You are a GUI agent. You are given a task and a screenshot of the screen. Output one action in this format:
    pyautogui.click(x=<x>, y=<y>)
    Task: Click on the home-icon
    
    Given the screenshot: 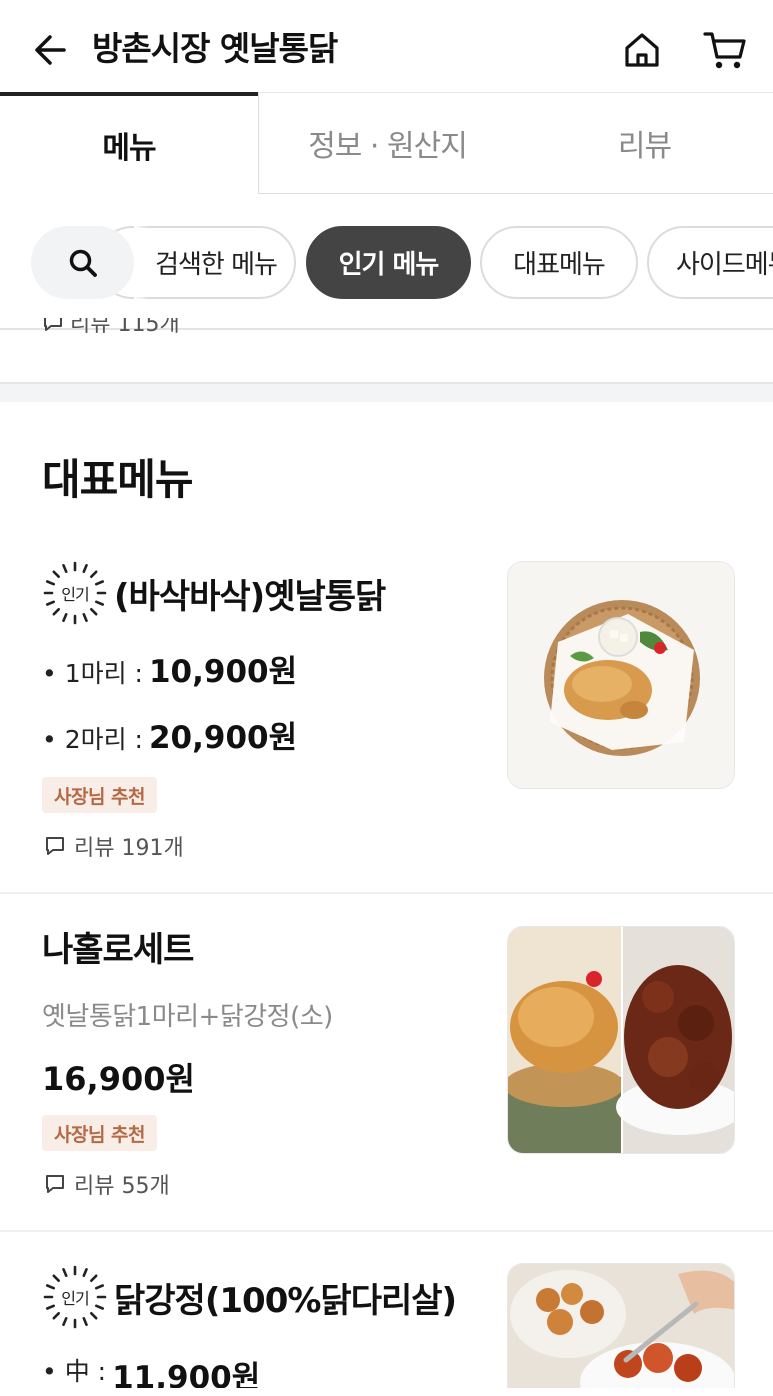 What is the action you would take?
    pyautogui.click(x=642, y=50)
    